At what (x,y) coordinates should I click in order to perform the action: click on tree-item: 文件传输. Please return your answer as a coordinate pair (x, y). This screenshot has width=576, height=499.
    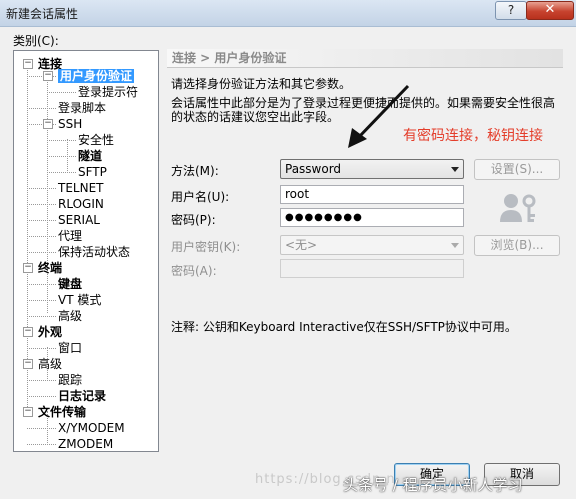
    Looking at the image, I should click on (62, 412).